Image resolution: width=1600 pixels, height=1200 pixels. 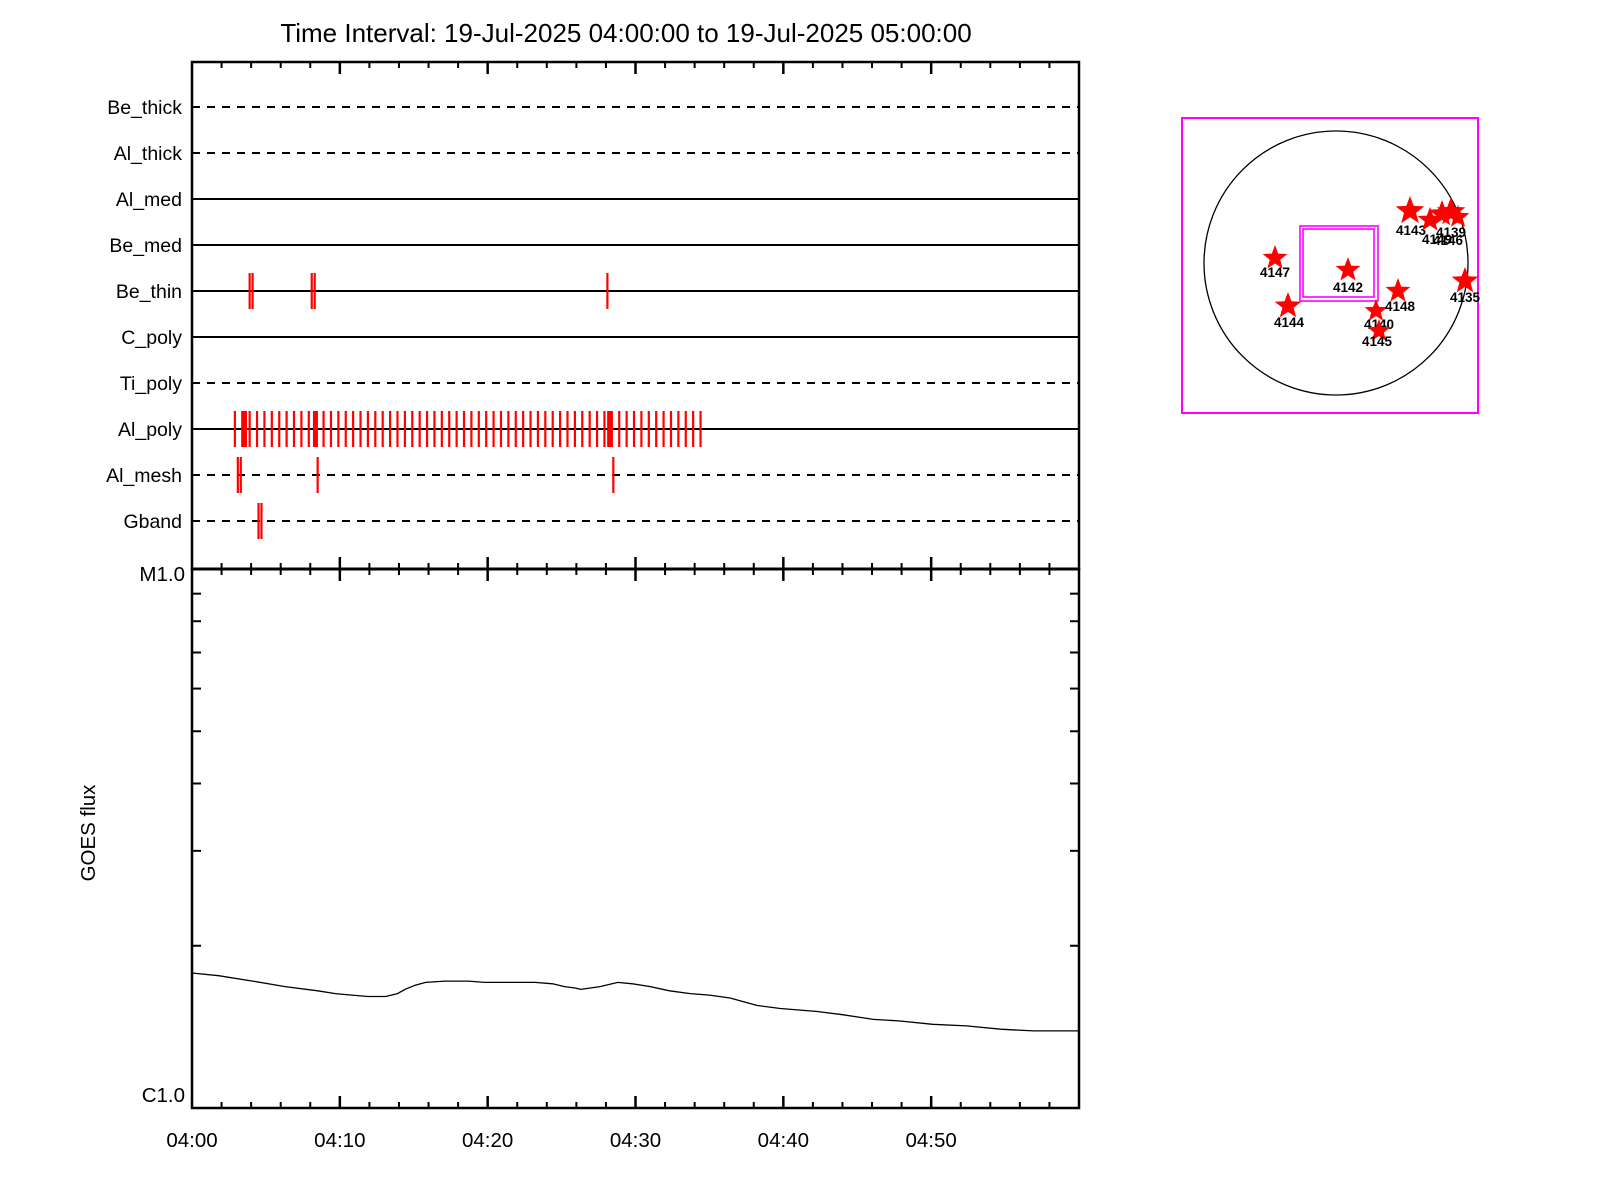 I want to click on filter-row-label: Ti_poly, so click(x=151, y=384).